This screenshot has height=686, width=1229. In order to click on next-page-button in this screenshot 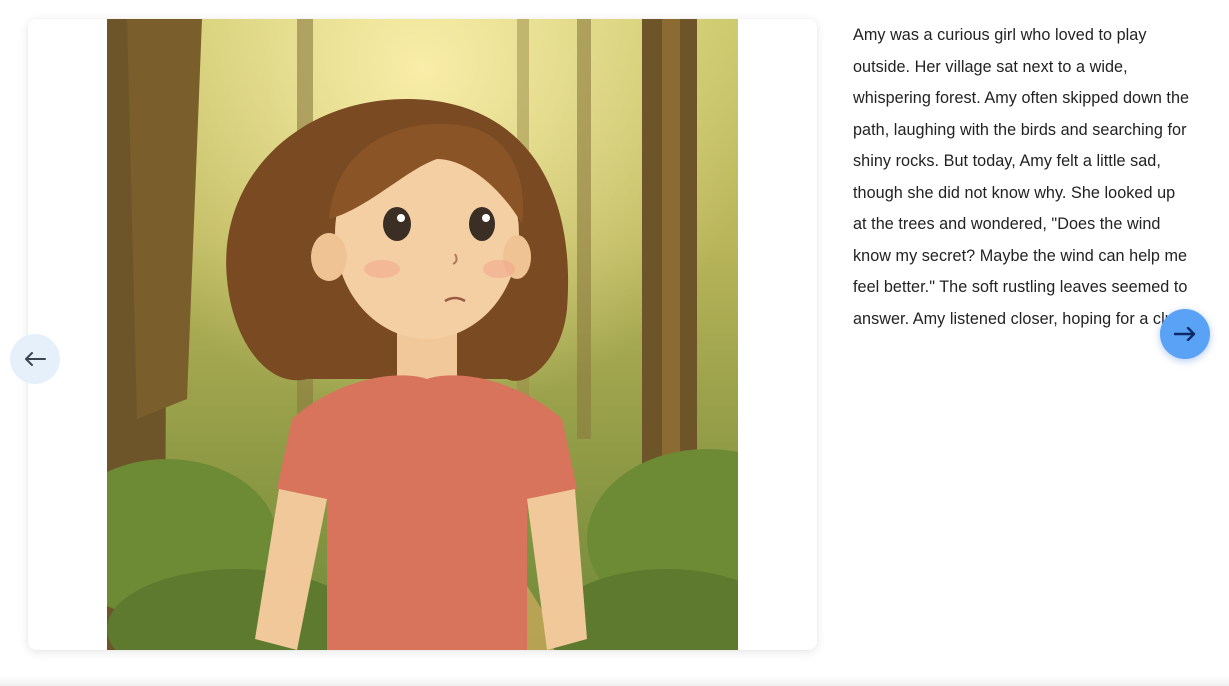, I will do `click(1185, 334)`.